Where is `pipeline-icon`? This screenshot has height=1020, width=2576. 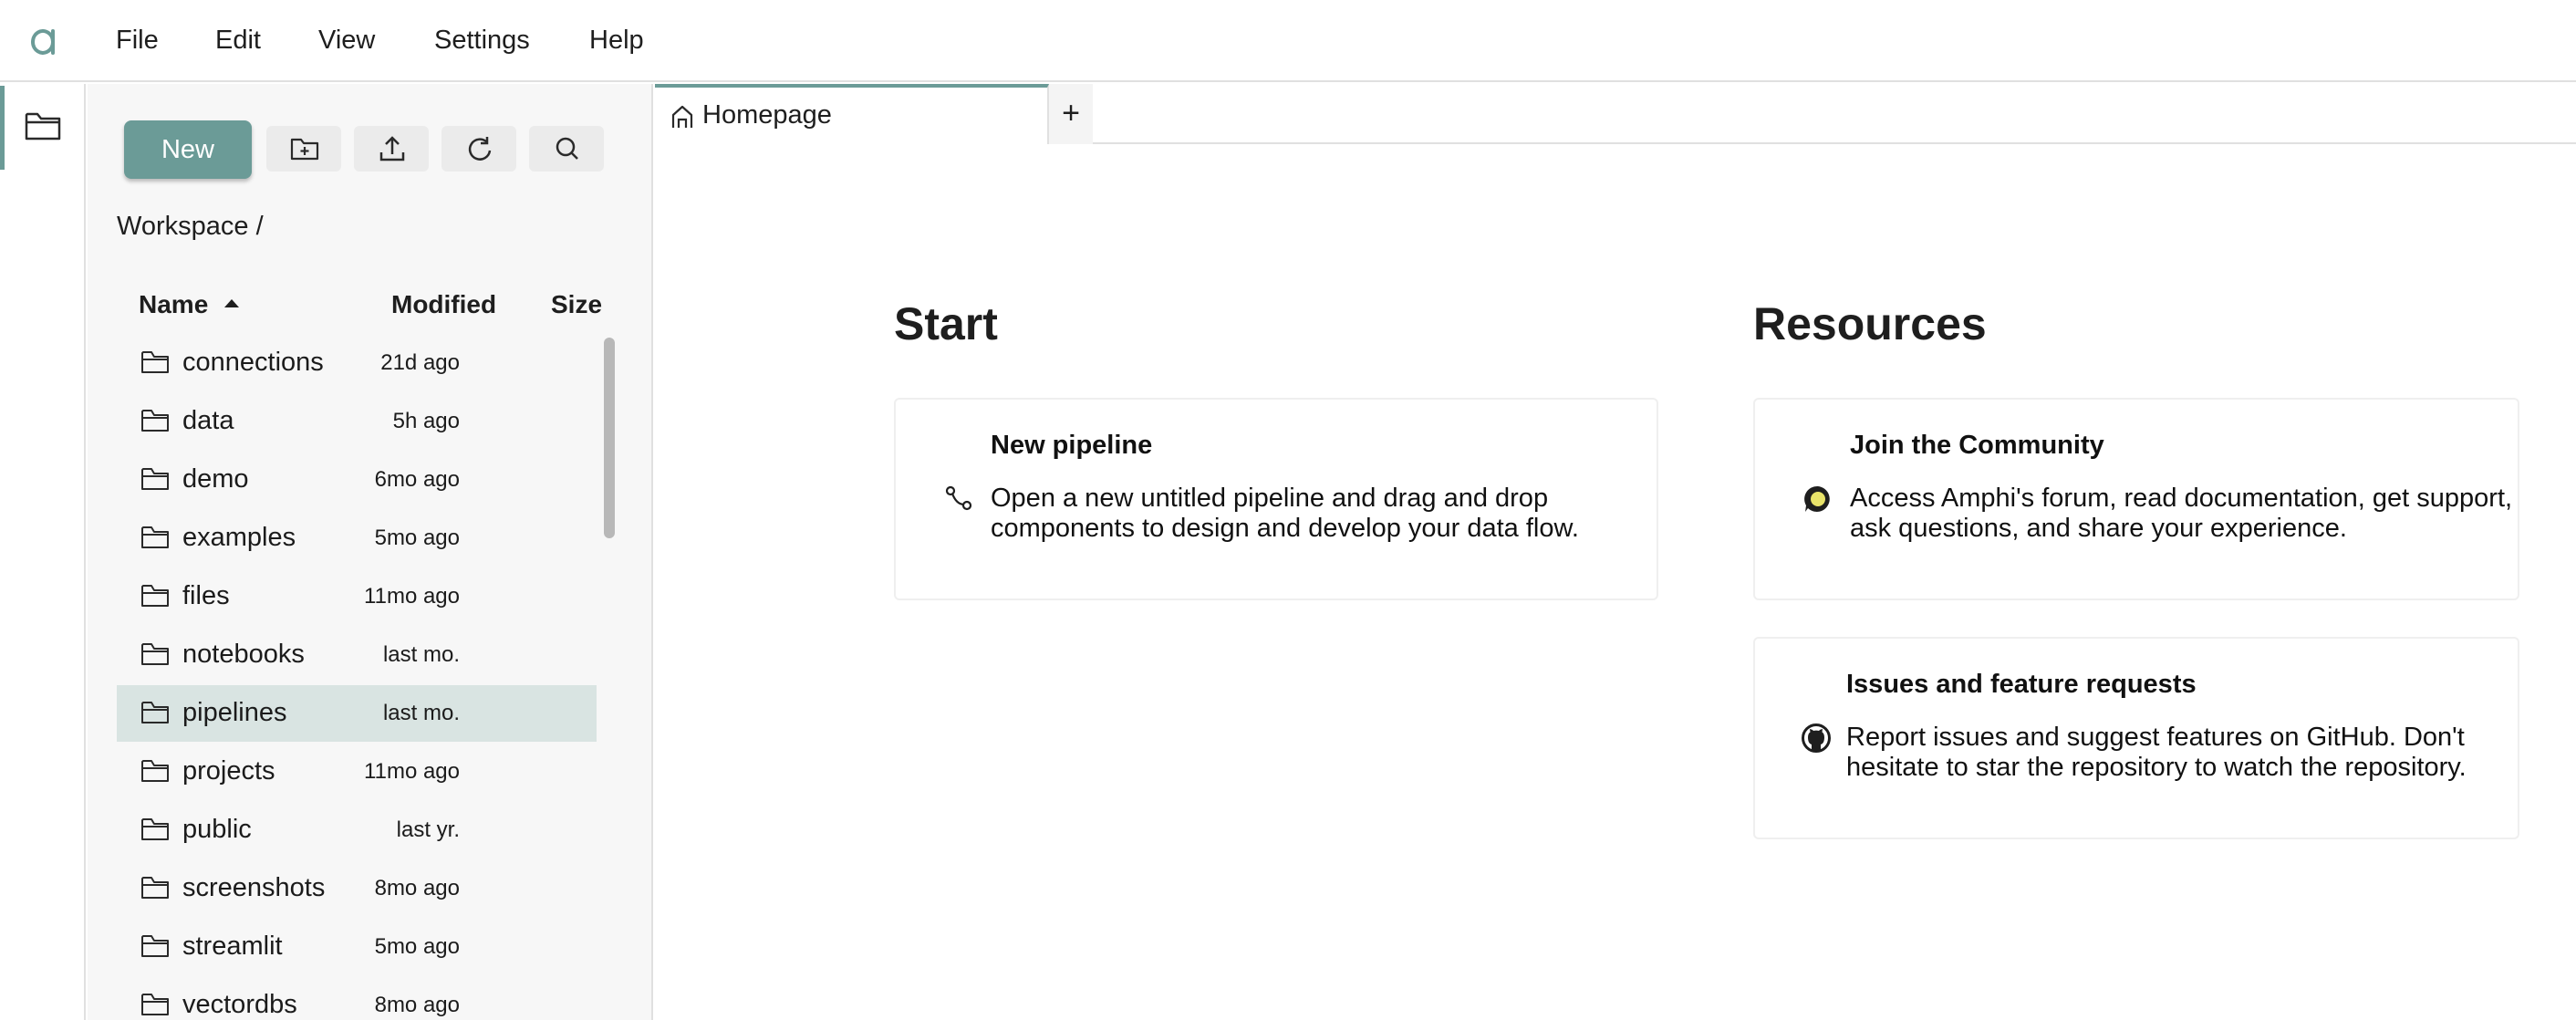 pipeline-icon is located at coordinates (958, 498).